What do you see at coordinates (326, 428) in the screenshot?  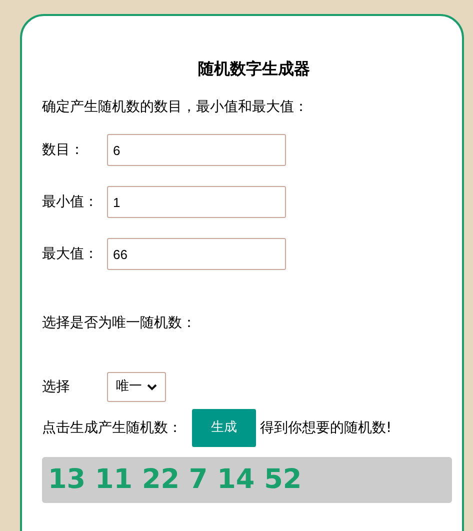 I see `generate-hint: 得到你想要的随机数!` at bounding box center [326, 428].